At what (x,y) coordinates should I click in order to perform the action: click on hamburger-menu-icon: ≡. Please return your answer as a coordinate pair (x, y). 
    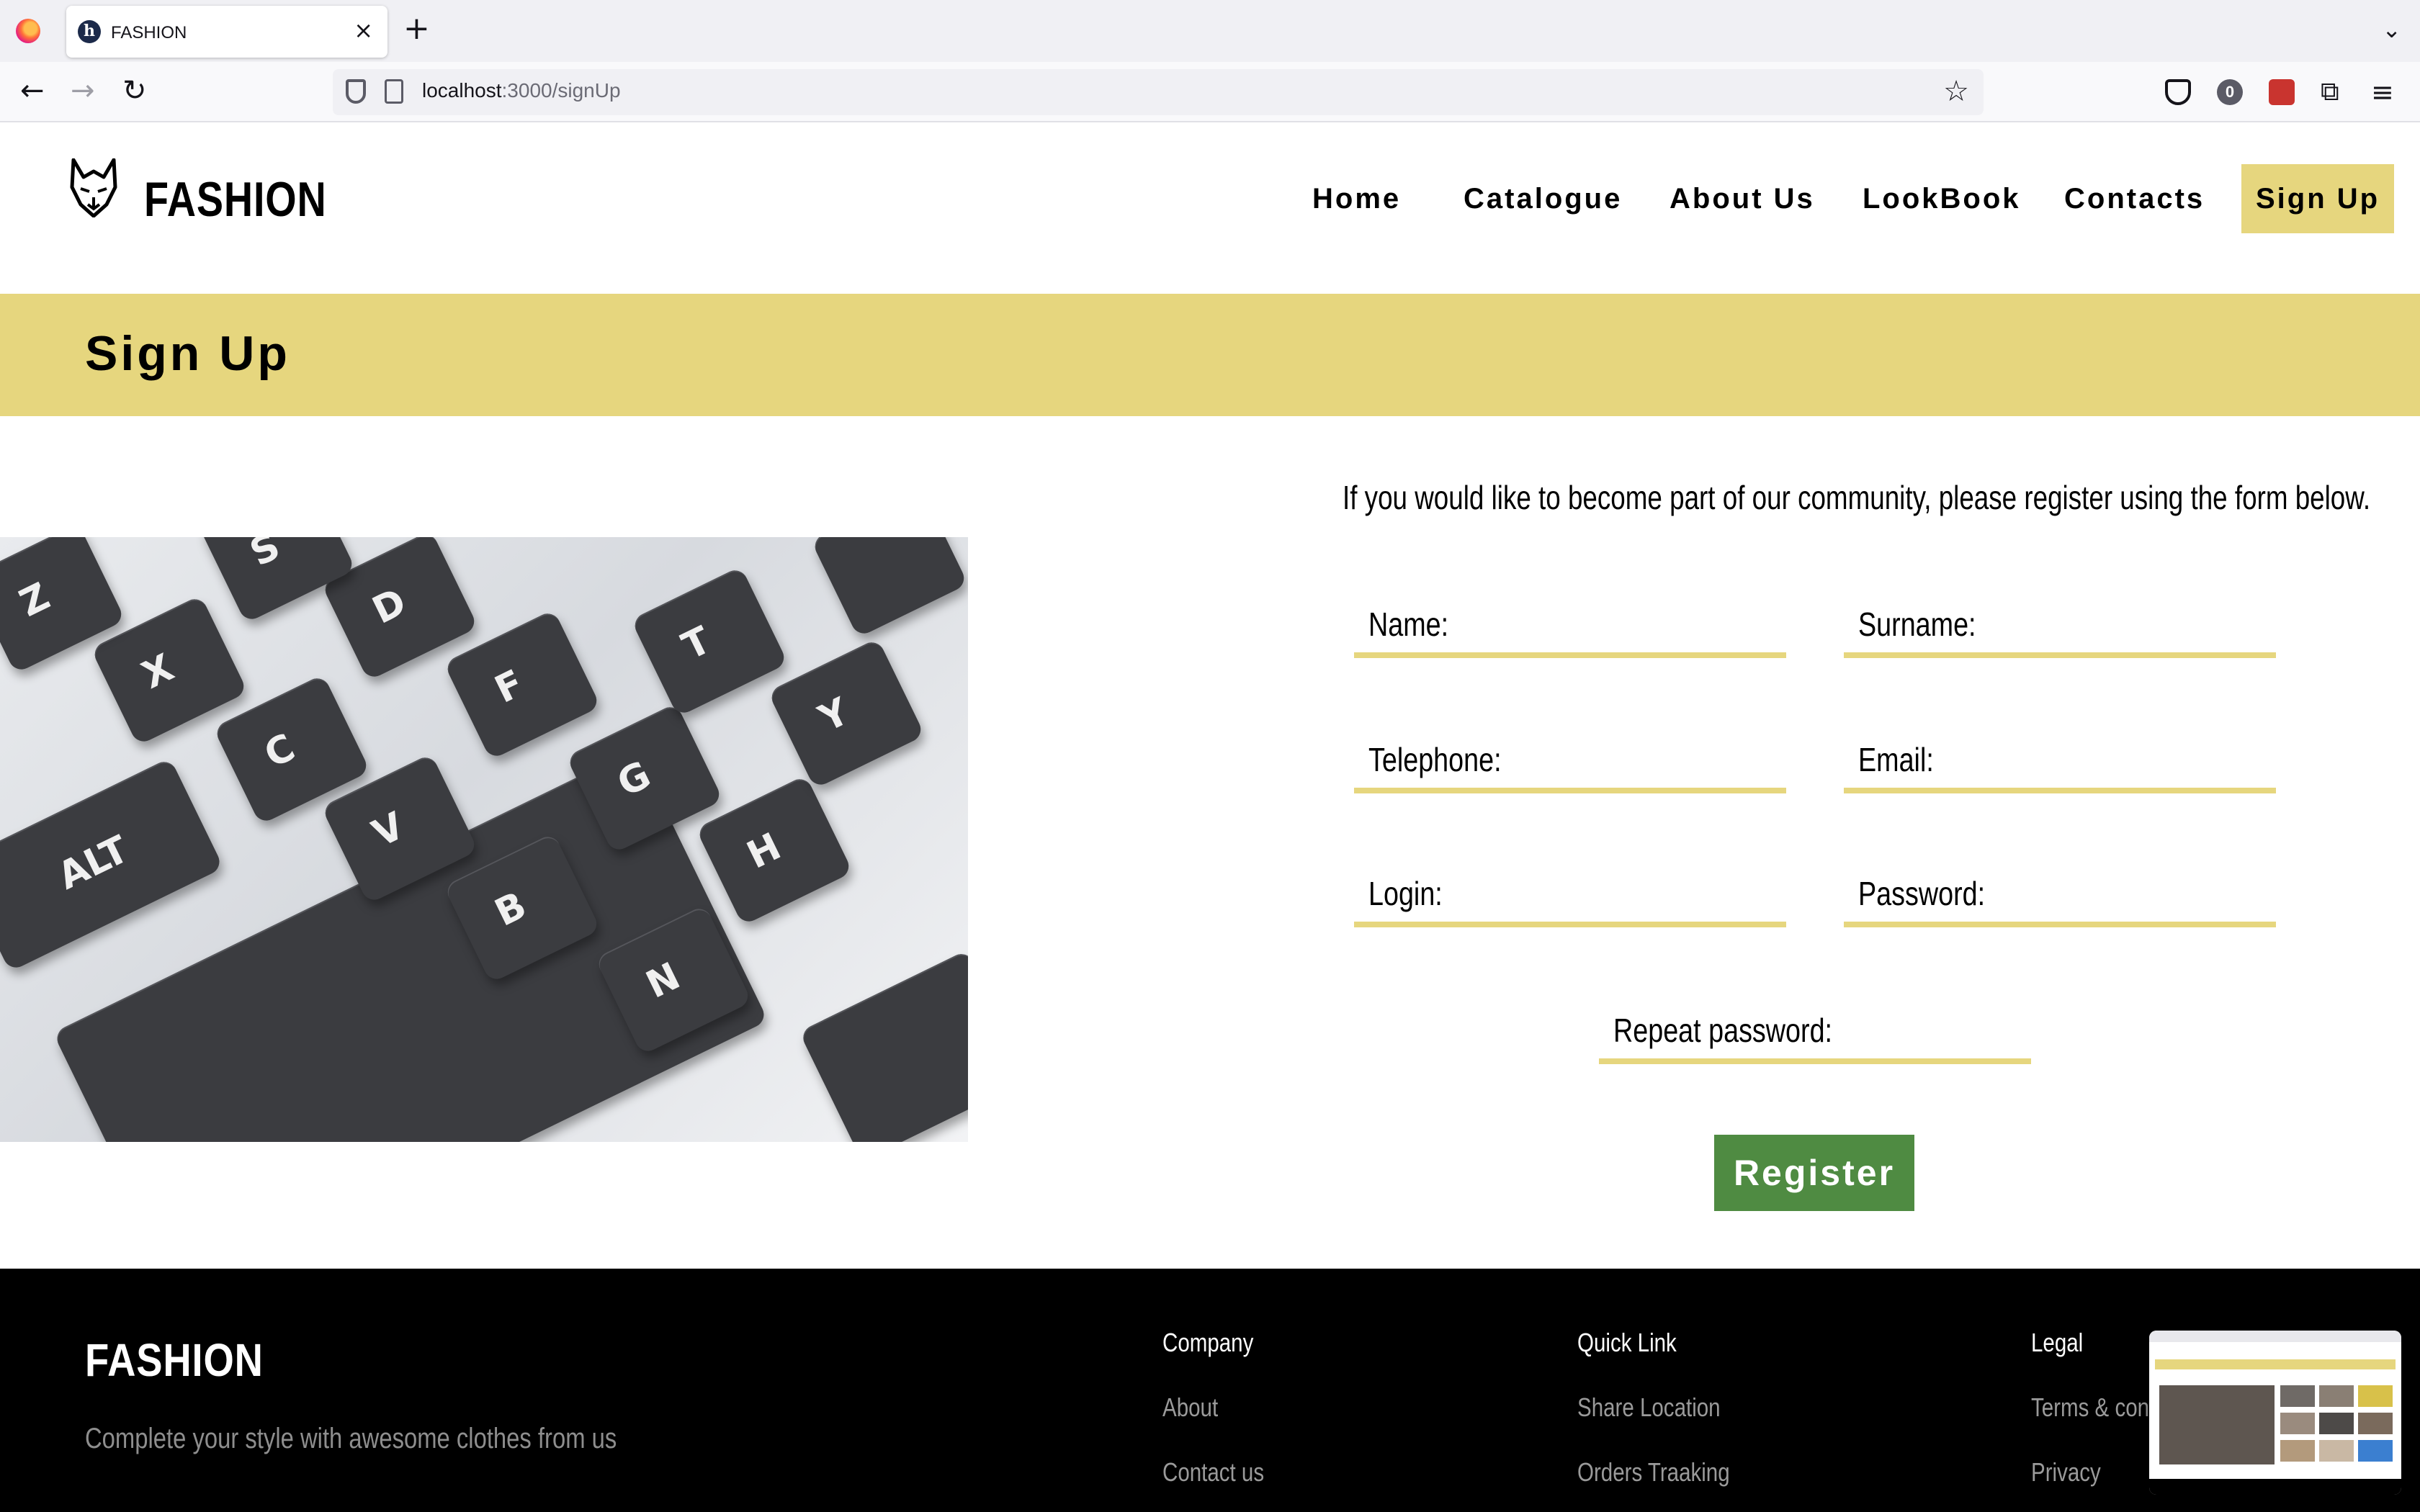
    Looking at the image, I should click on (2384, 92).